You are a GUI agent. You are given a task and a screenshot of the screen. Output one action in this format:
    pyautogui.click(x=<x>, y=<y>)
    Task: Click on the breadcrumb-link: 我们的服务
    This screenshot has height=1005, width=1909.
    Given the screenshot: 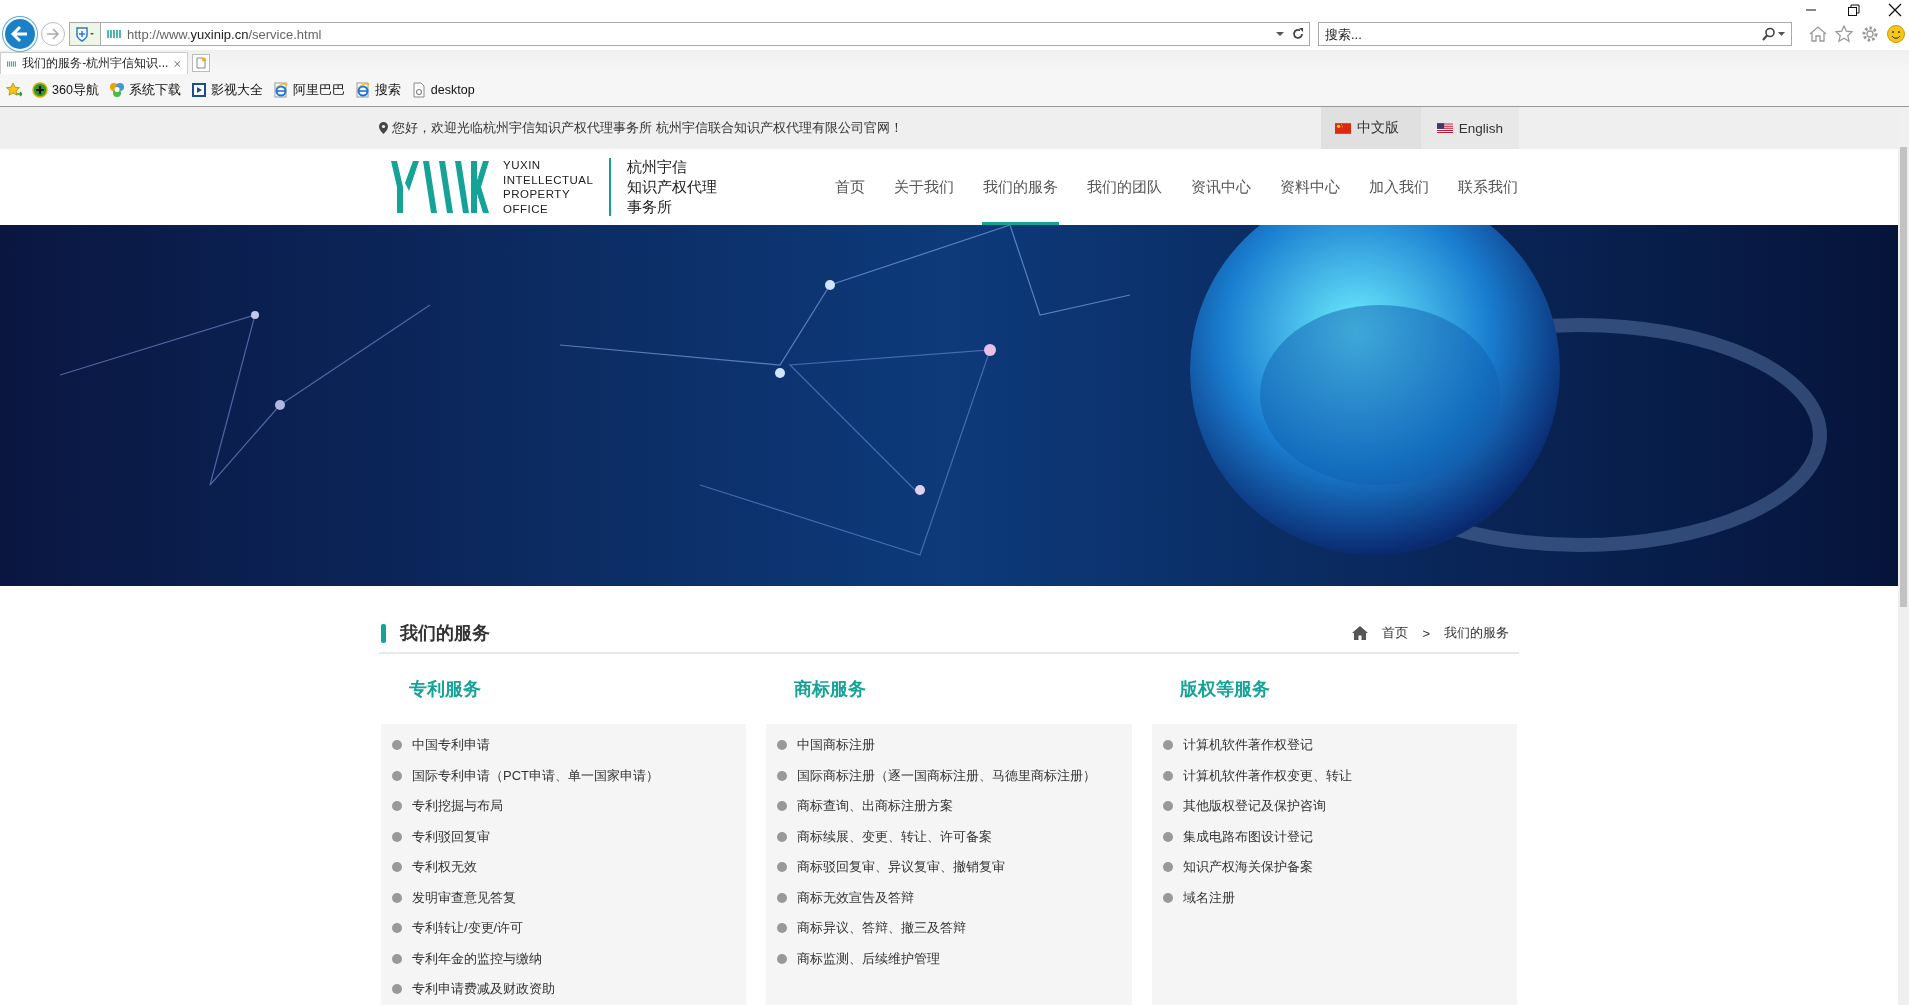 What is the action you would take?
    pyautogui.click(x=1476, y=633)
    